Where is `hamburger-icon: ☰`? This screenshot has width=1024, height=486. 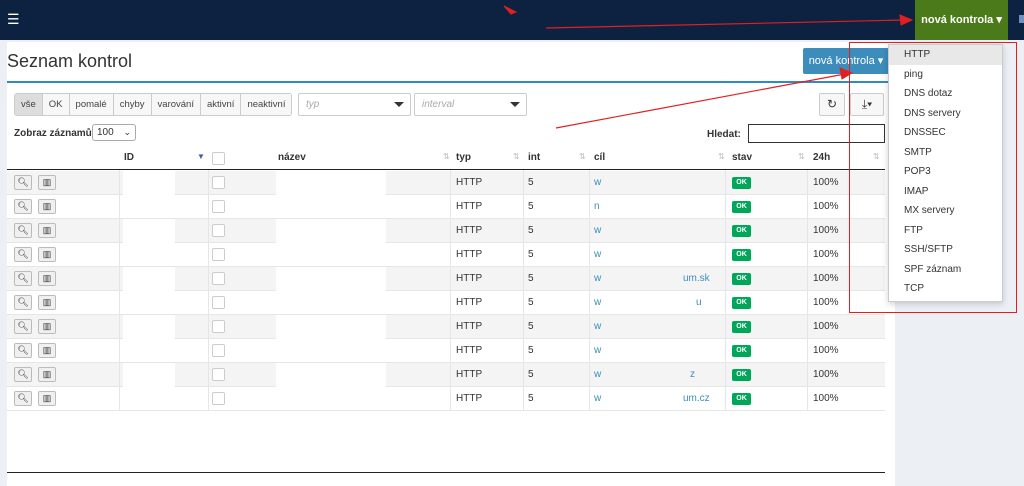 hamburger-icon: ☰ is located at coordinates (13, 19).